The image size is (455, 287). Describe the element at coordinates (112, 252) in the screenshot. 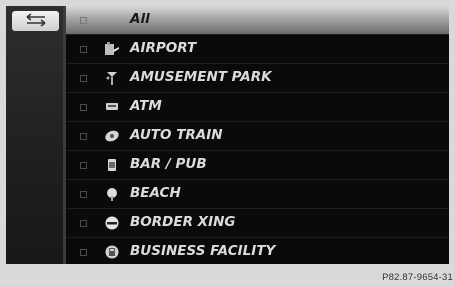

I see `business-facility-icon` at that location.